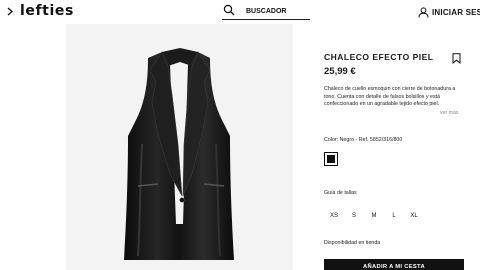  I want to click on color-swatch-black, so click(331, 159).